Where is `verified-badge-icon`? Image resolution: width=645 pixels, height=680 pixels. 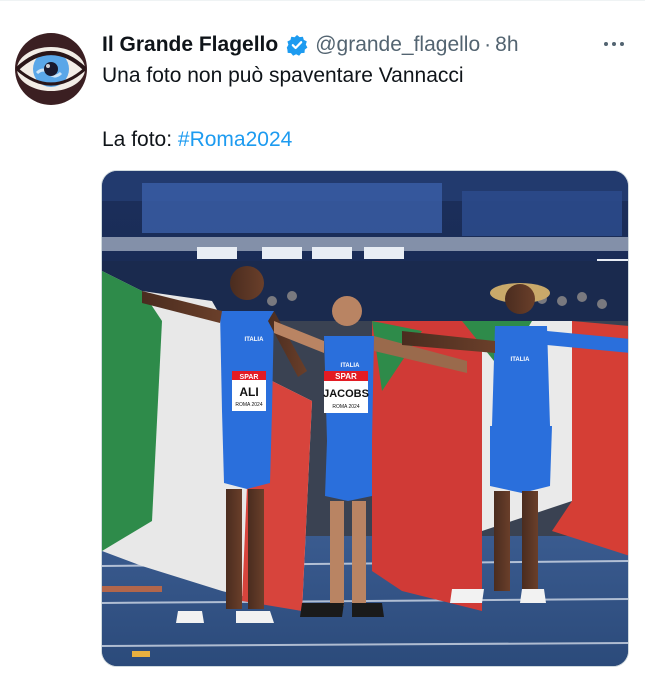 verified-badge-icon is located at coordinates (297, 45).